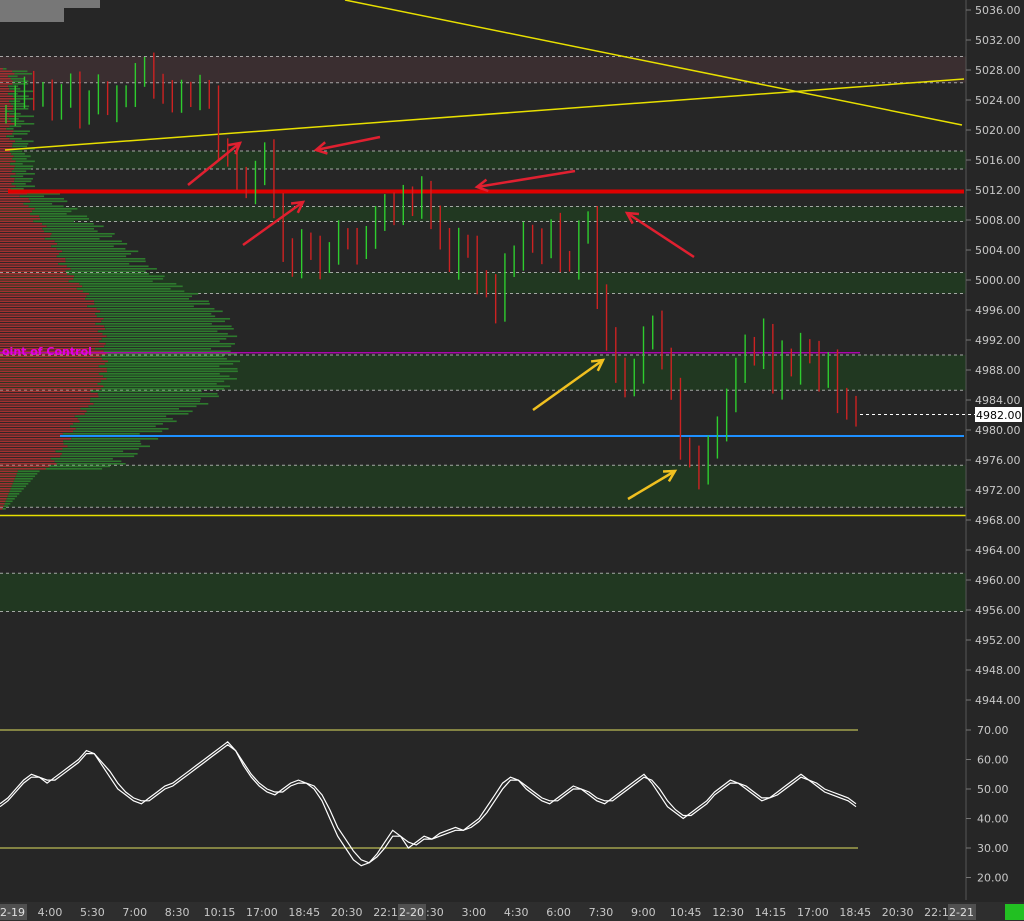 The image size is (1024, 921). I want to click on date-tag-2-19: 2-19, so click(12, 912).